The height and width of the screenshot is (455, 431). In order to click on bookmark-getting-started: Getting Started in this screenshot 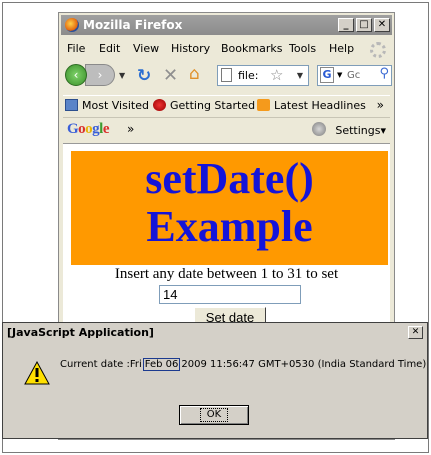, I will do `click(204, 105)`.